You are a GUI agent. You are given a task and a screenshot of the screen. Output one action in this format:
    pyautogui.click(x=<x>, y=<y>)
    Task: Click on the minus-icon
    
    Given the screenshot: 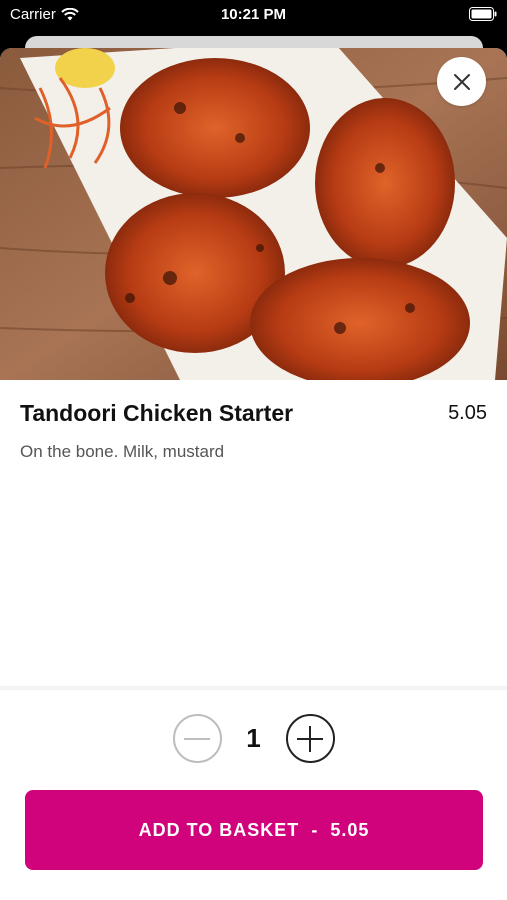 What is the action you would take?
    pyautogui.click(x=197, y=738)
    